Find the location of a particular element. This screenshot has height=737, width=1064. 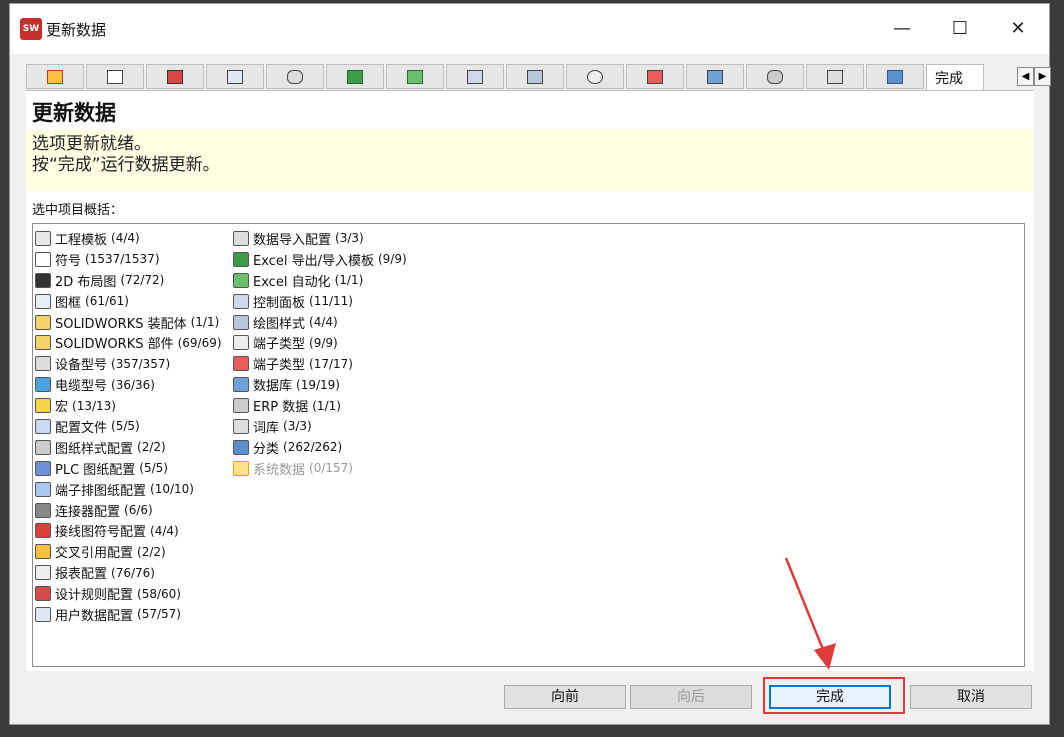

list-item: 分类 (262/262) is located at coordinates (320, 447).